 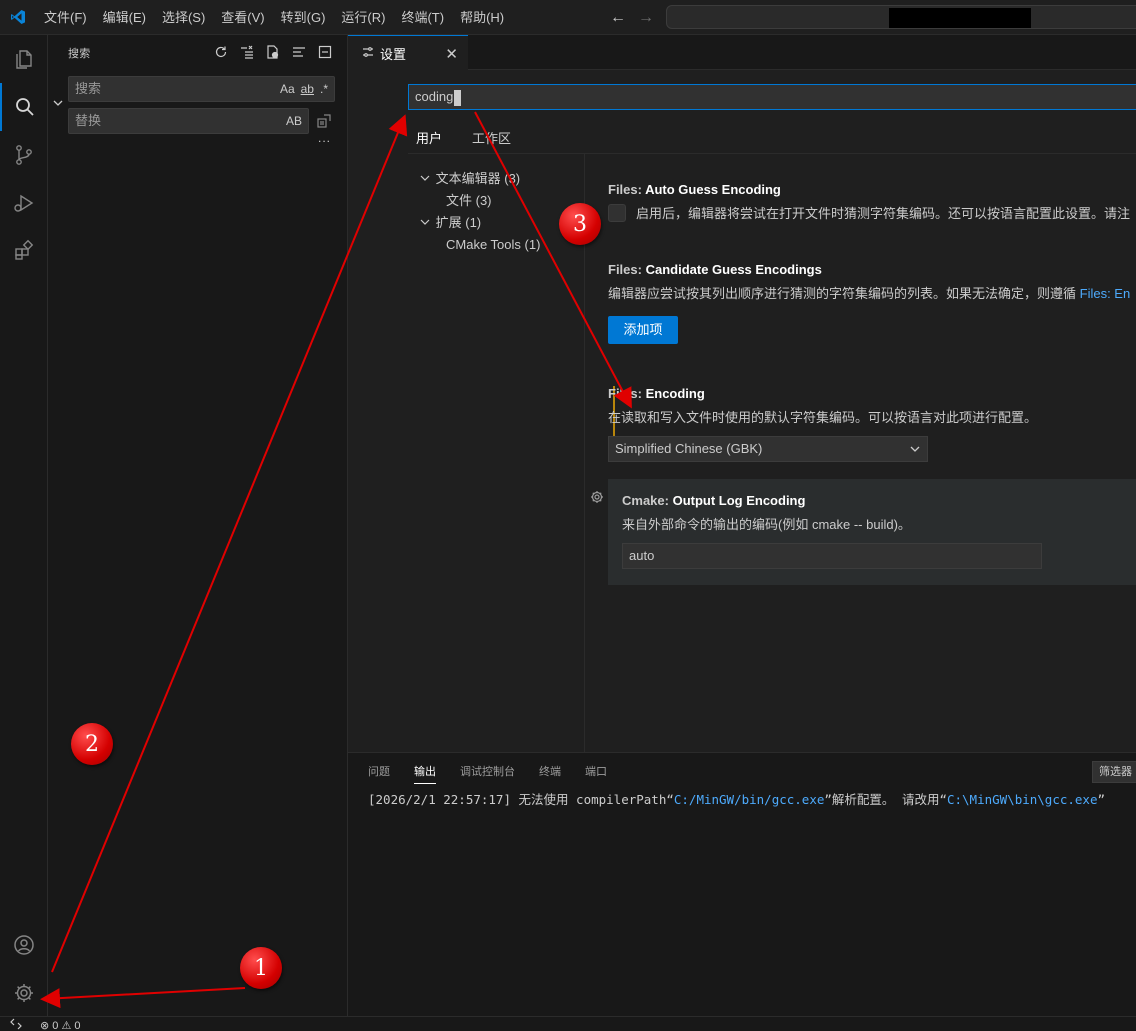 I want to click on search-icon, so click(x=24, y=107).